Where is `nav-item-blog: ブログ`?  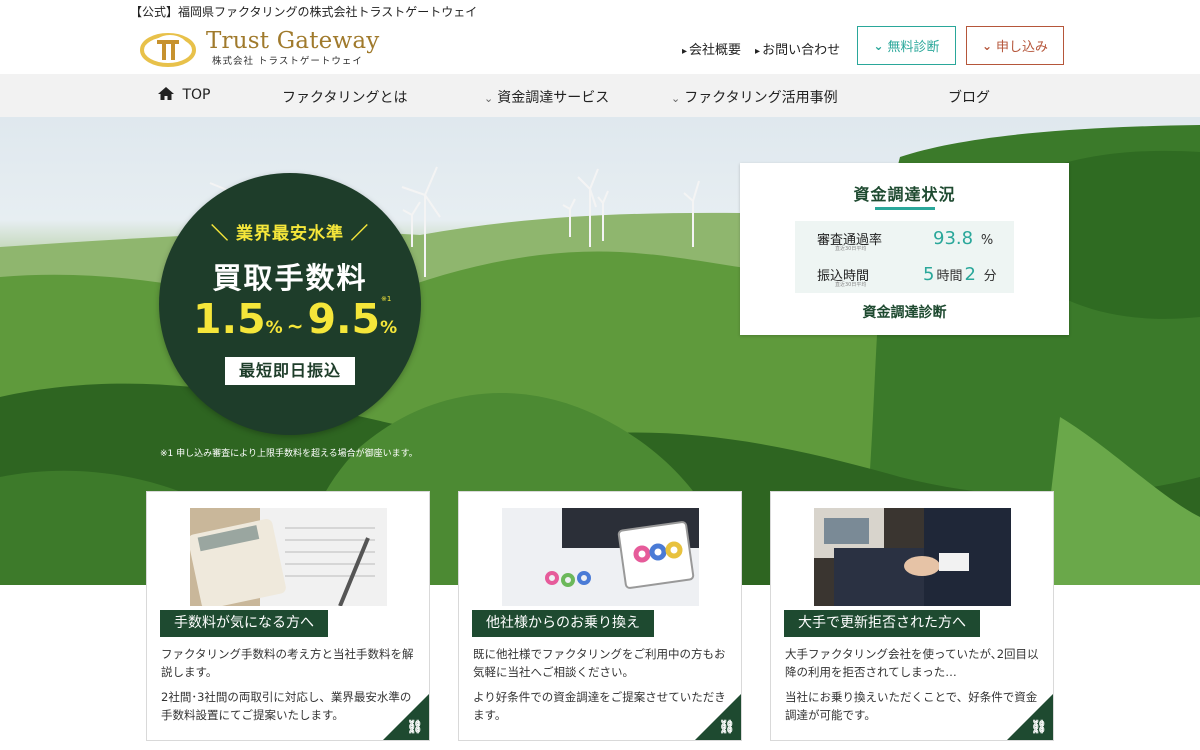
nav-item-blog: ブログ is located at coordinates (969, 97).